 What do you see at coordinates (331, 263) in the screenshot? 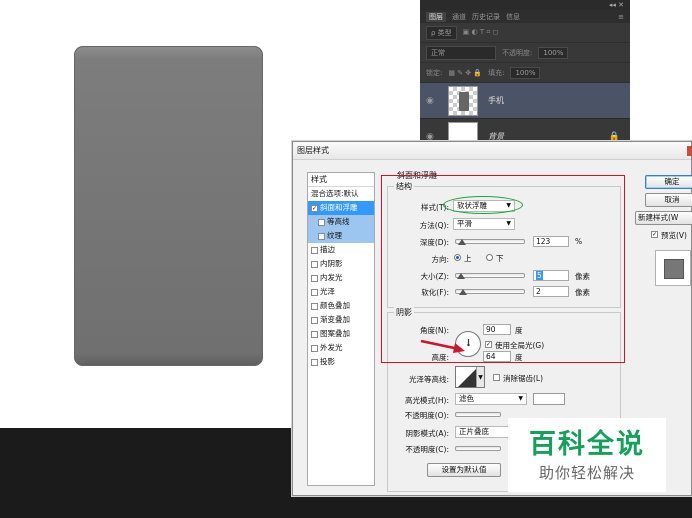
I see `style-item-label: 内阴影` at bounding box center [331, 263].